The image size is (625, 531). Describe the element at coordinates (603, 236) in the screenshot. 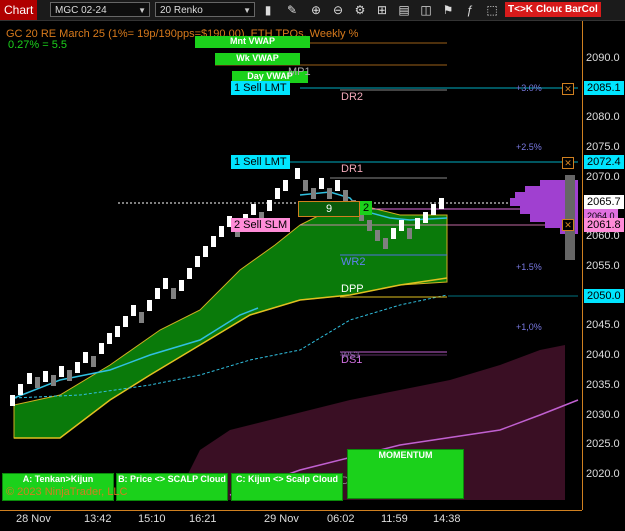

I see `price-tick-label: 2060.0` at that location.